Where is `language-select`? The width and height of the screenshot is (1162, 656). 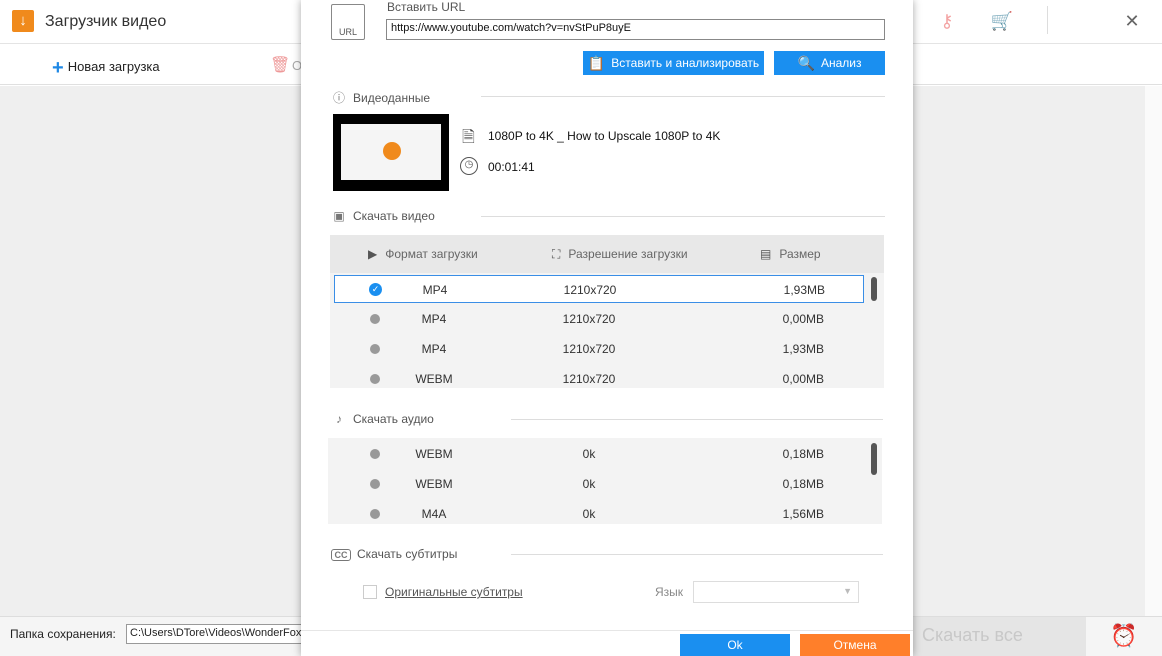
language-select is located at coordinates (776, 592).